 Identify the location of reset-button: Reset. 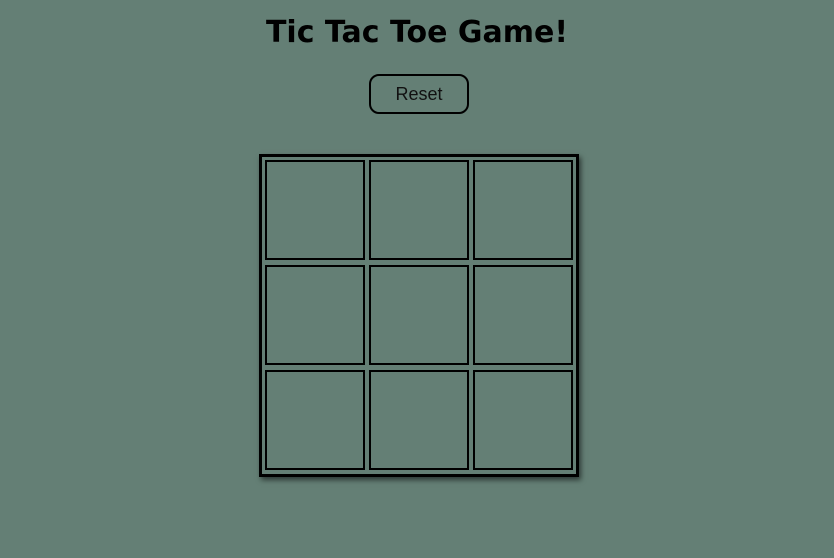
(419, 94).